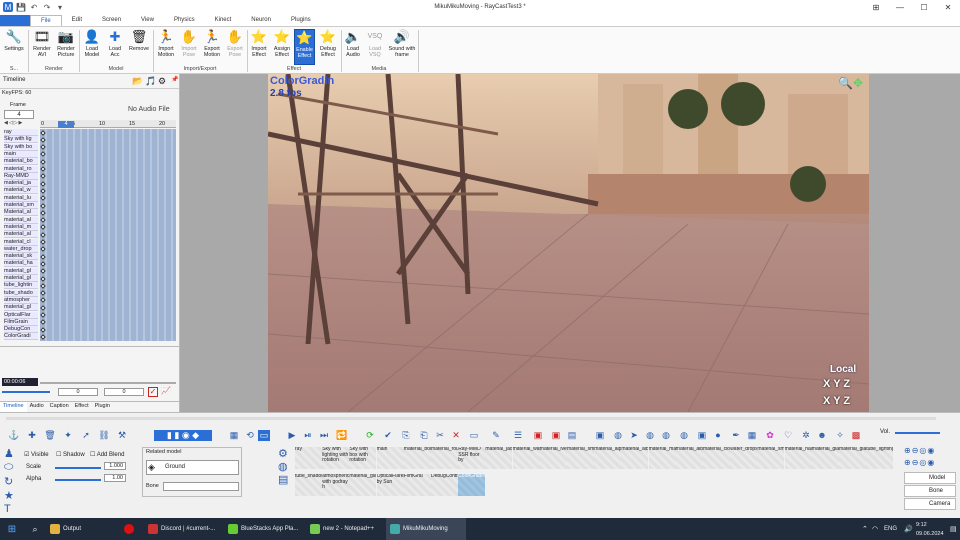 Image resolution: width=960 pixels, height=540 pixels. I want to click on tool-icon: ⚒, so click(122, 435).